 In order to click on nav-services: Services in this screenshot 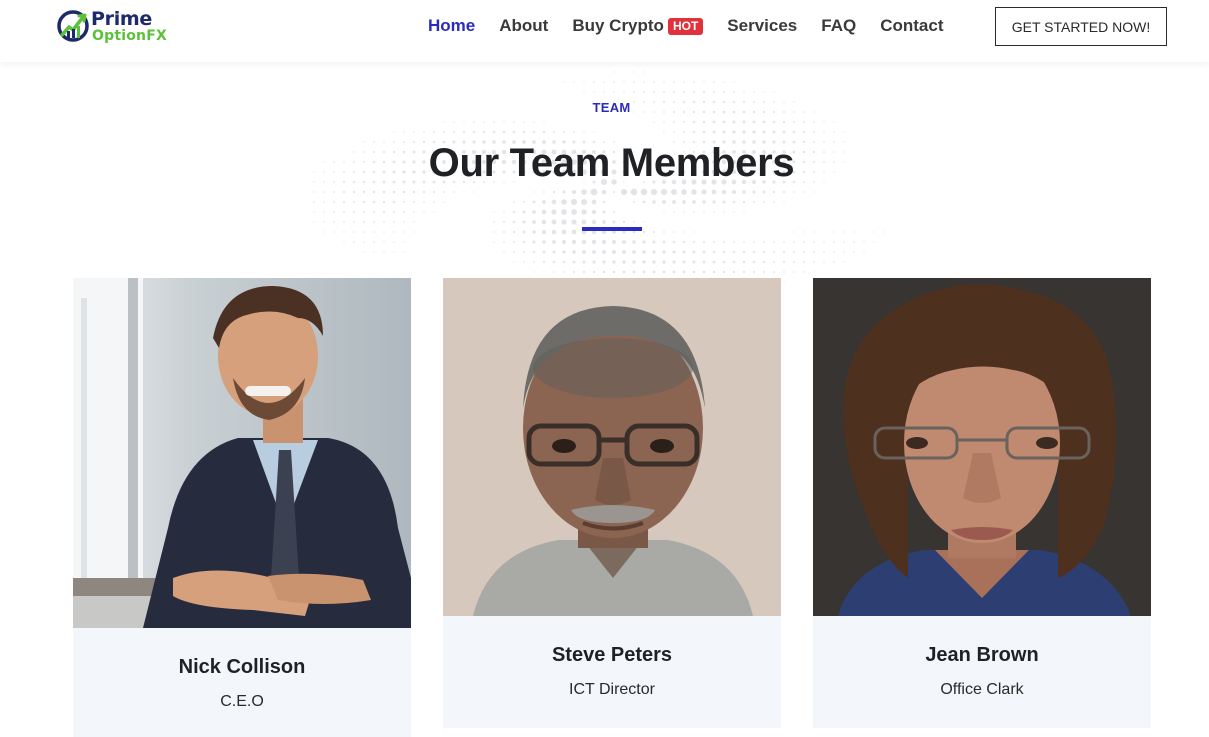, I will do `click(762, 26)`.